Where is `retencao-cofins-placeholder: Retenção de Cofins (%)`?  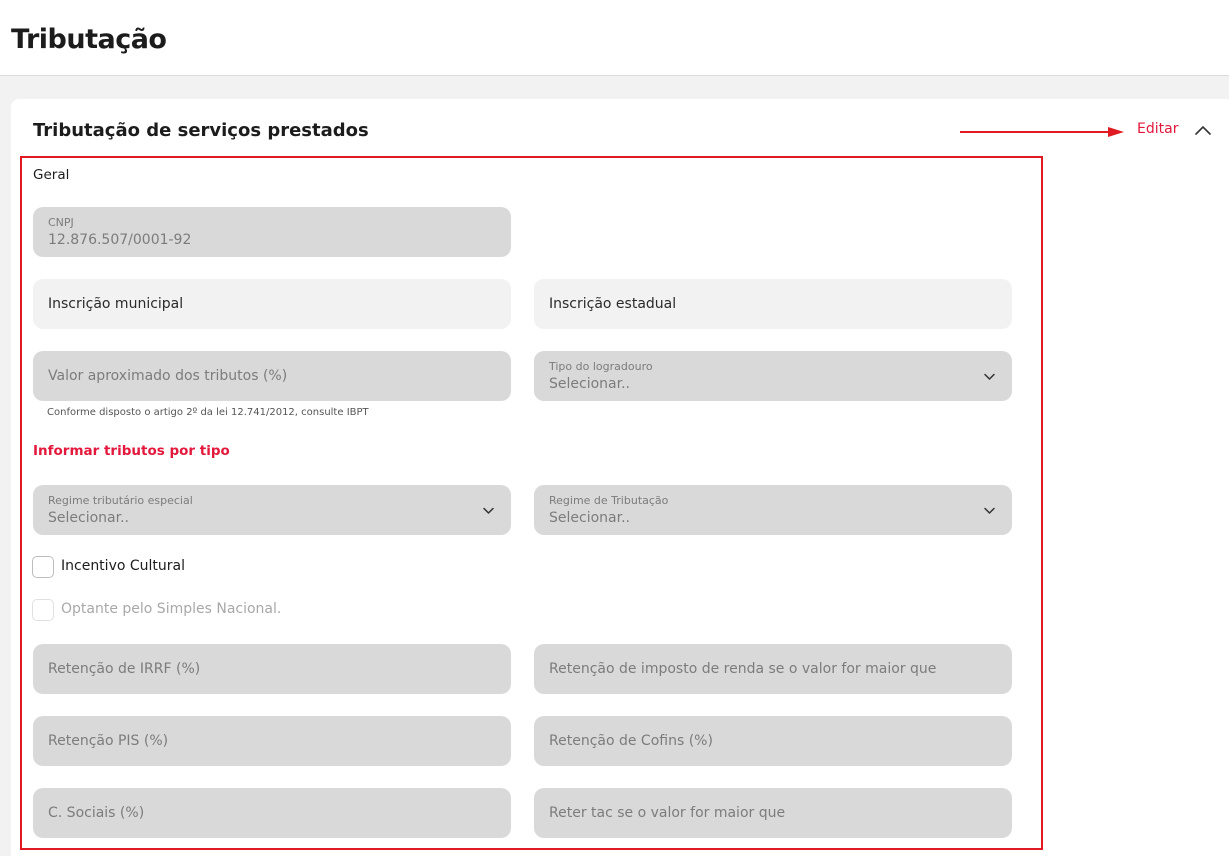 retencao-cofins-placeholder: Retenção de Cofins (%) is located at coordinates (631, 741).